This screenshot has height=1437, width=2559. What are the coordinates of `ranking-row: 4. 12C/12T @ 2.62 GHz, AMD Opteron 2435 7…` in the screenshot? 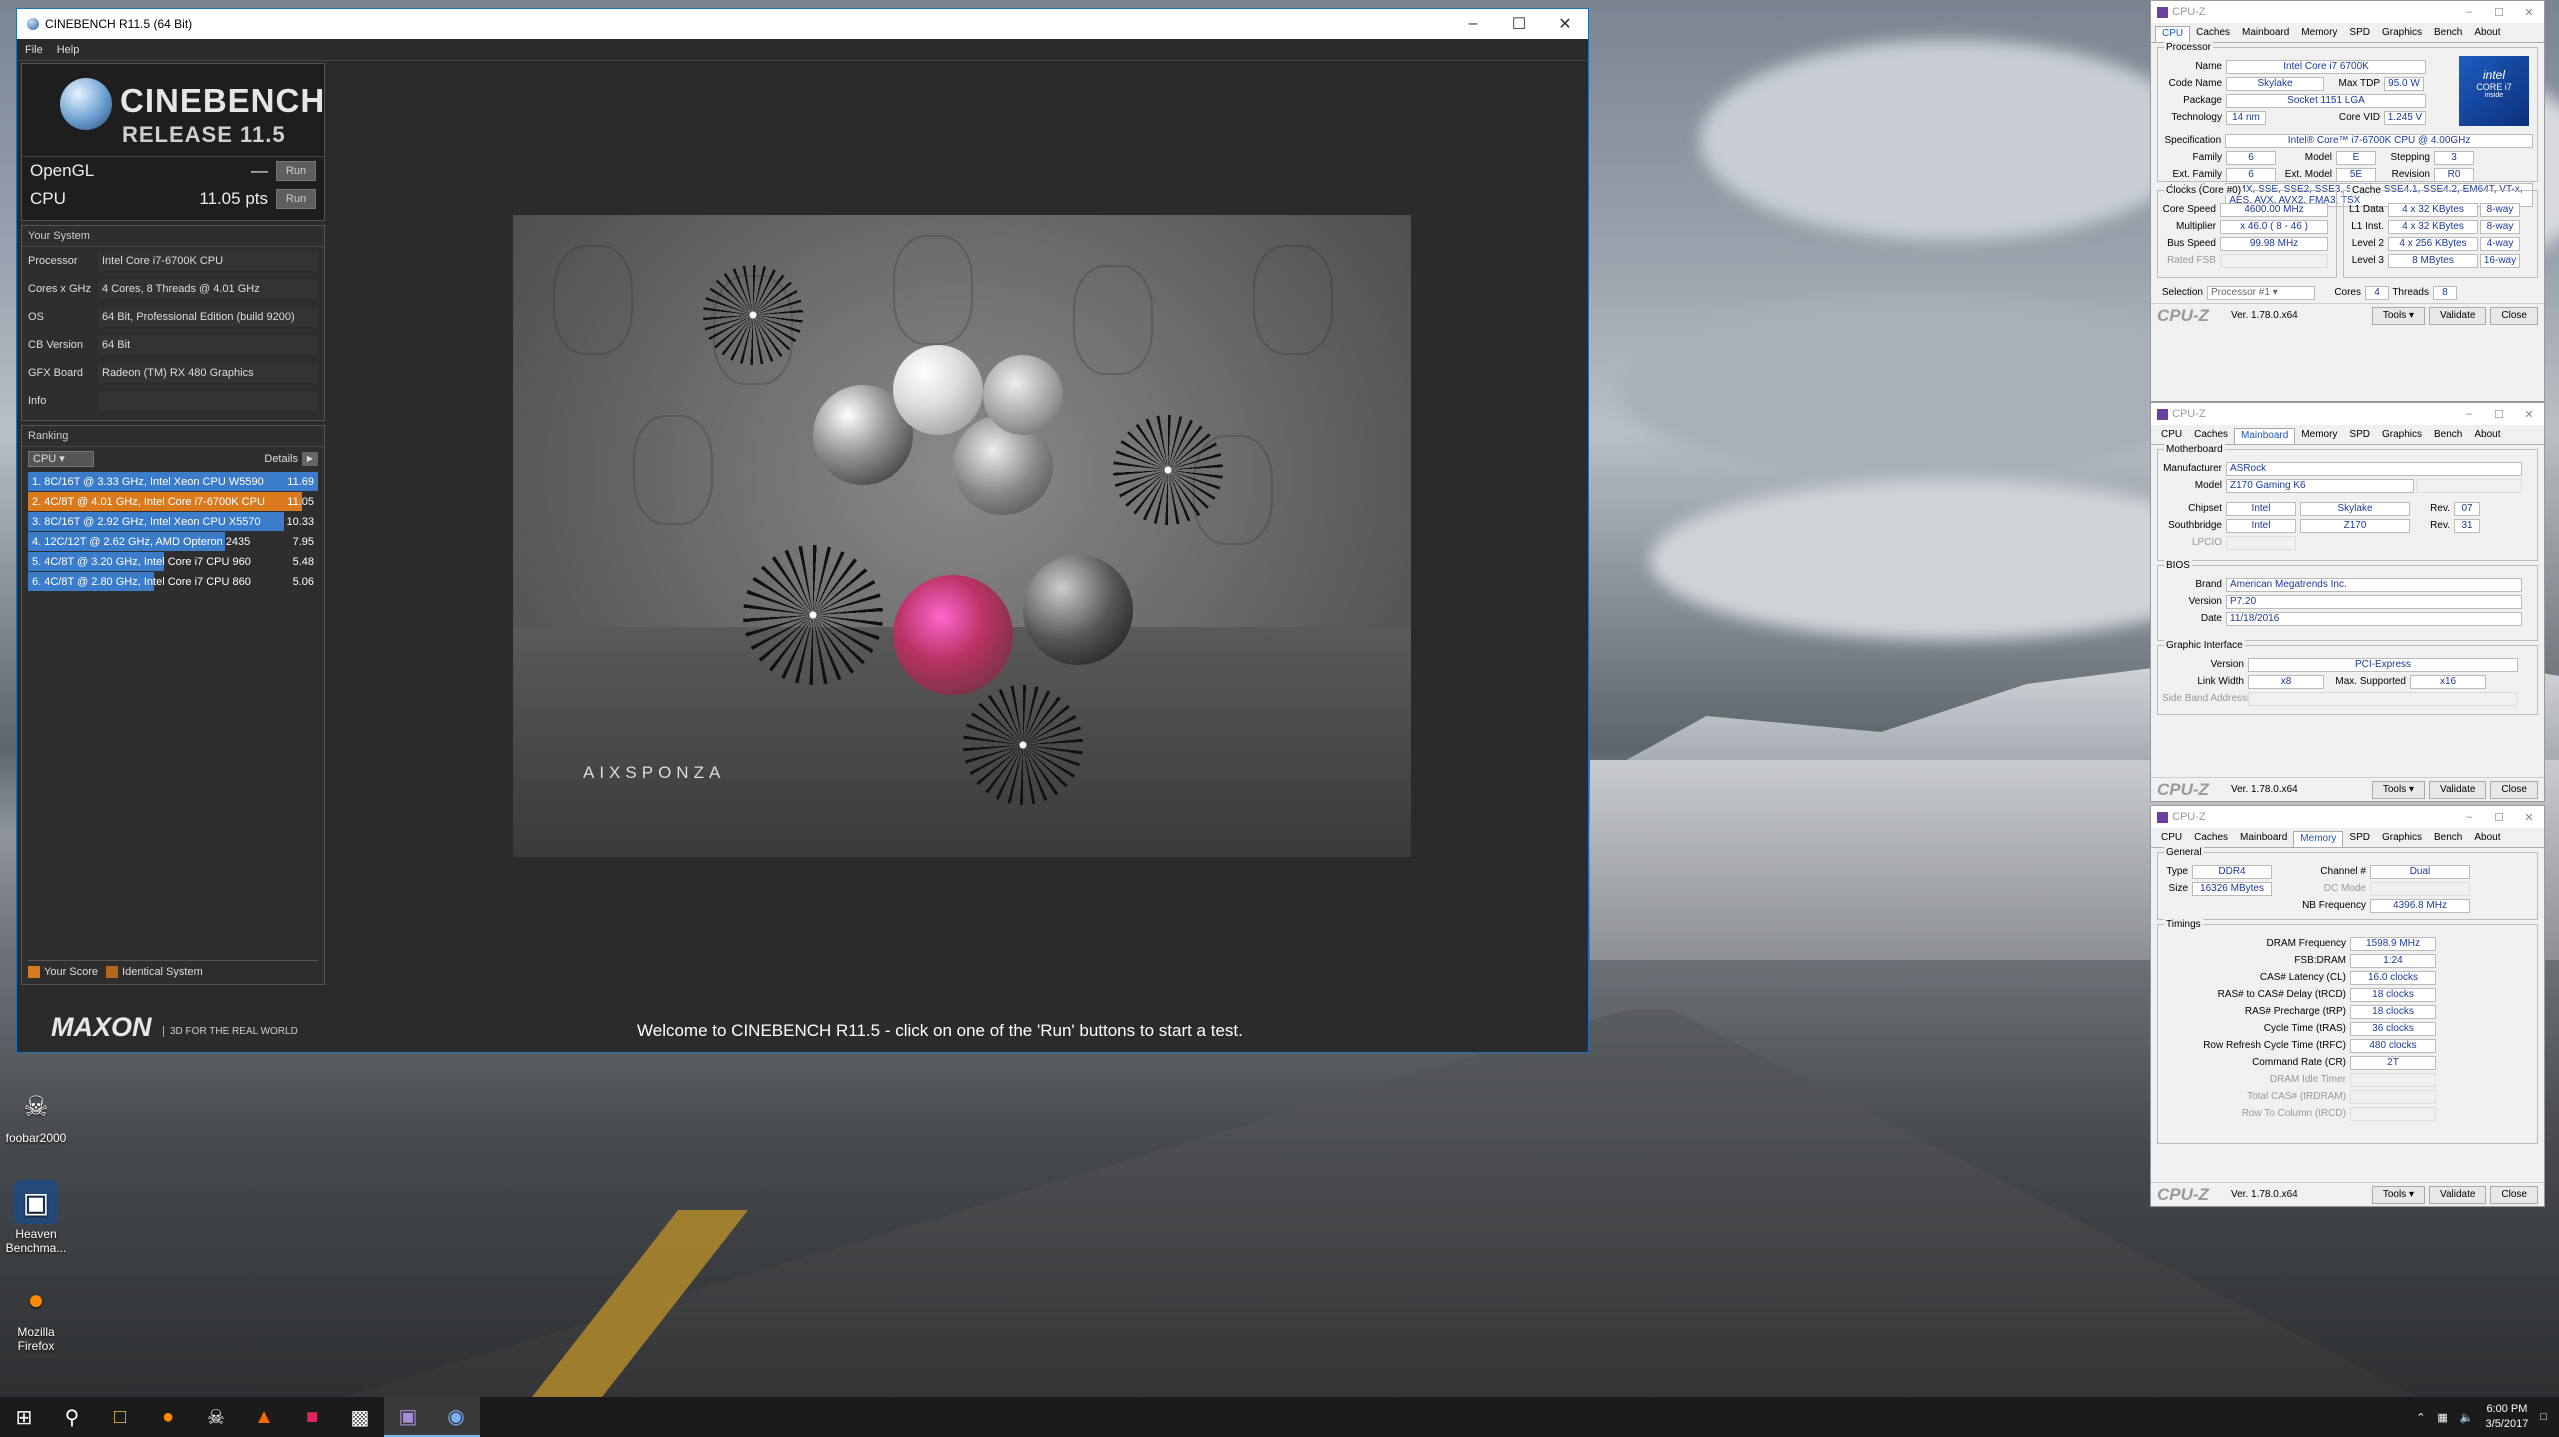 It's located at (173, 541).